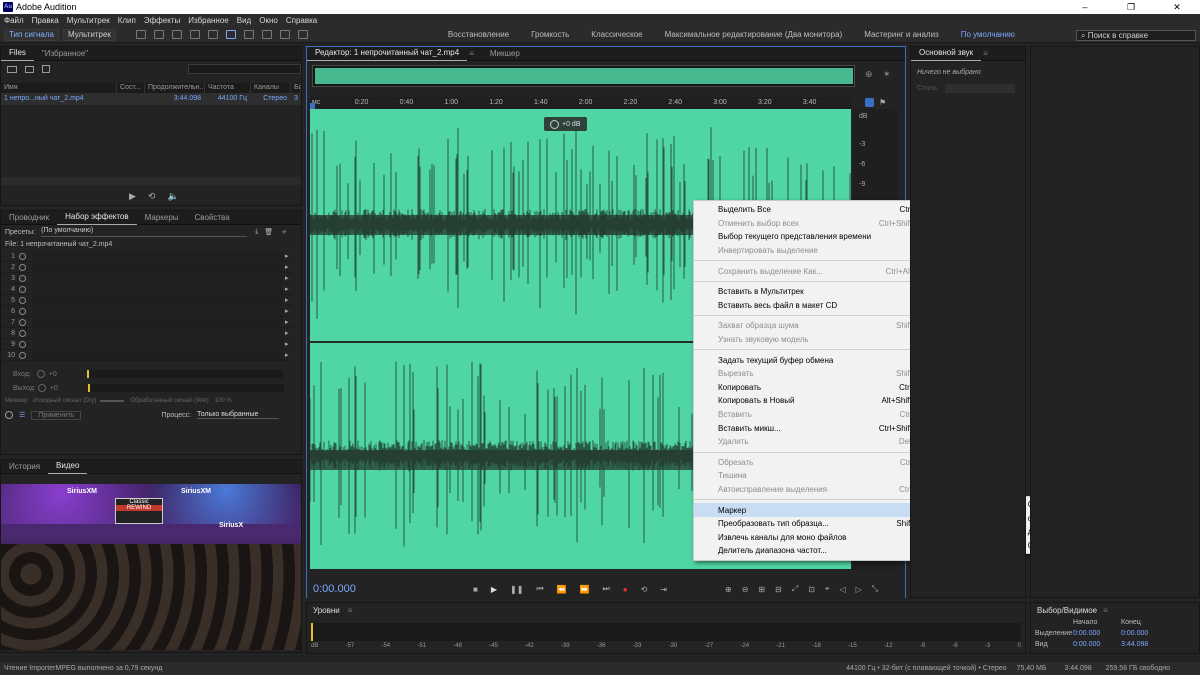 The width and height of the screenshot is (1200, 675). What do you see at coordinates (147, 322) in the screenshot?
I see `effect-slot: 7 ▸` at bounding box center [147, 322].